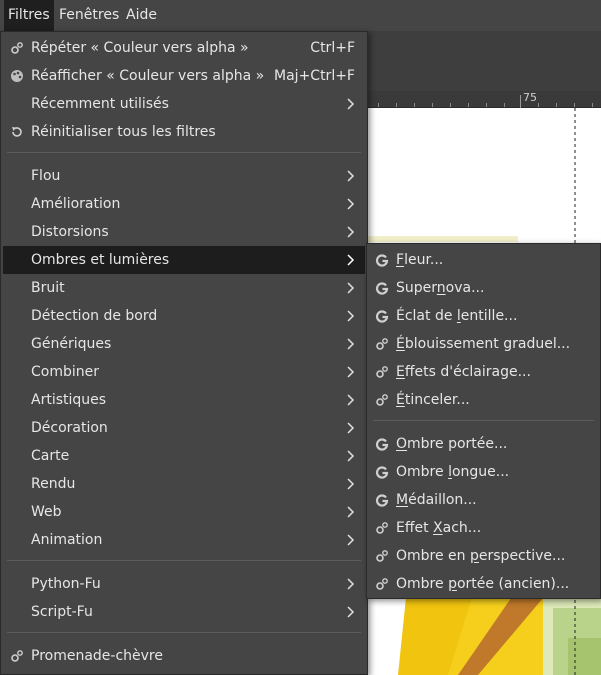  What do you see at coordinates (184, 612) in the screenshot?
I see `menu-item-script-fu: Script-Fu` at bounding box center [184, 612].